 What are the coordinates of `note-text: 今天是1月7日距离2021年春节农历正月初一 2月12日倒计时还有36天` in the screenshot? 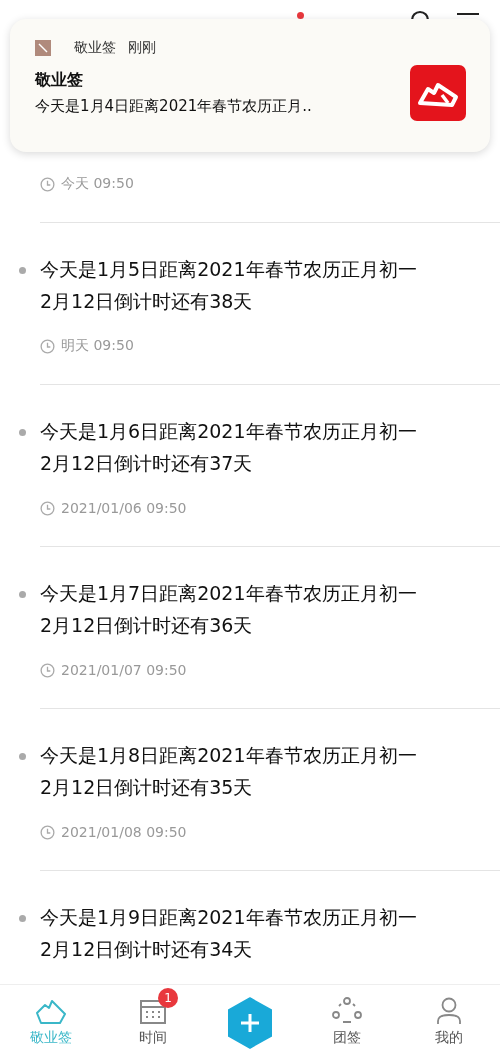 It's located at (270, 609).